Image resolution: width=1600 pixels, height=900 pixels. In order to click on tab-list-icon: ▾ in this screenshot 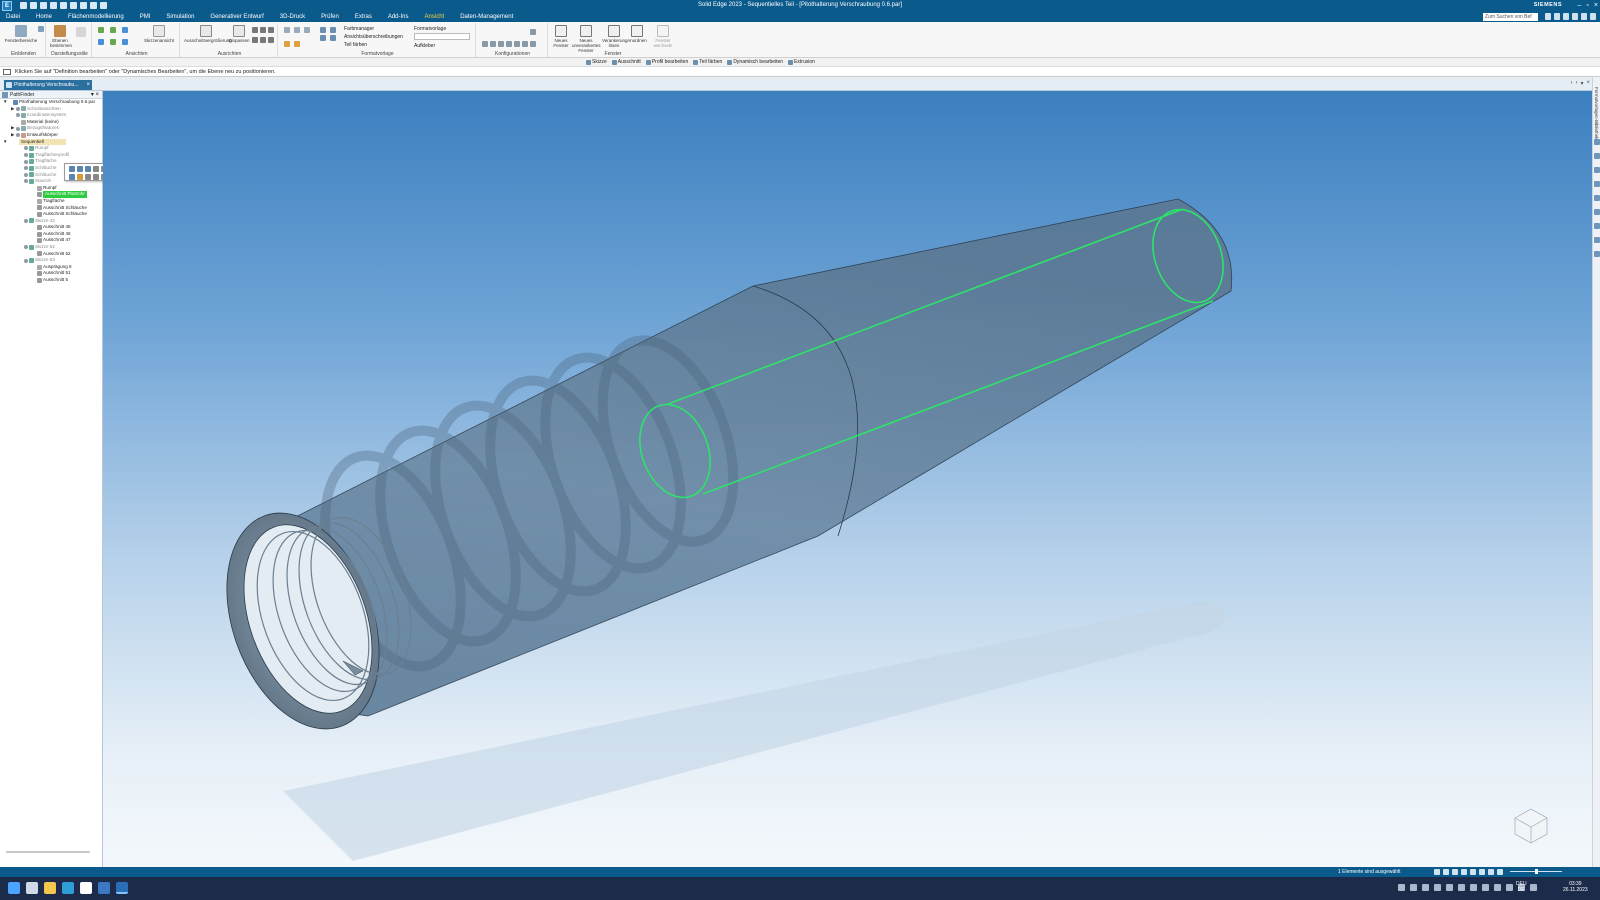, I will do `click(1581, 83)`.